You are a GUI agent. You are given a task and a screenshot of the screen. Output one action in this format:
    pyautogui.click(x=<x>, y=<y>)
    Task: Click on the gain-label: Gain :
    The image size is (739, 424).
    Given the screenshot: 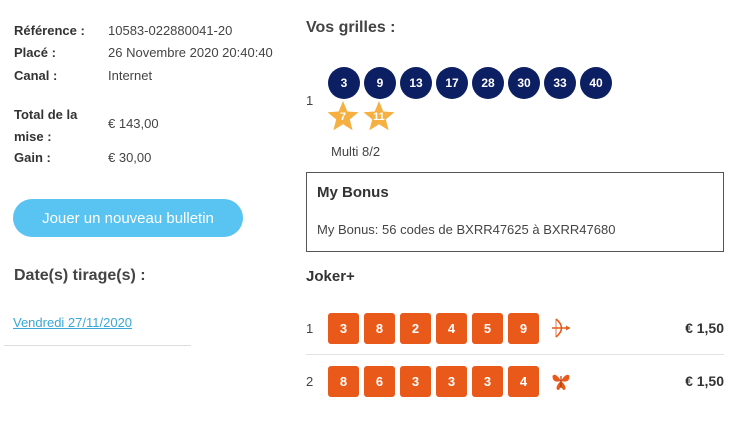 What is the action you would take?
    pyautogui.click(x=32, y=157)
    